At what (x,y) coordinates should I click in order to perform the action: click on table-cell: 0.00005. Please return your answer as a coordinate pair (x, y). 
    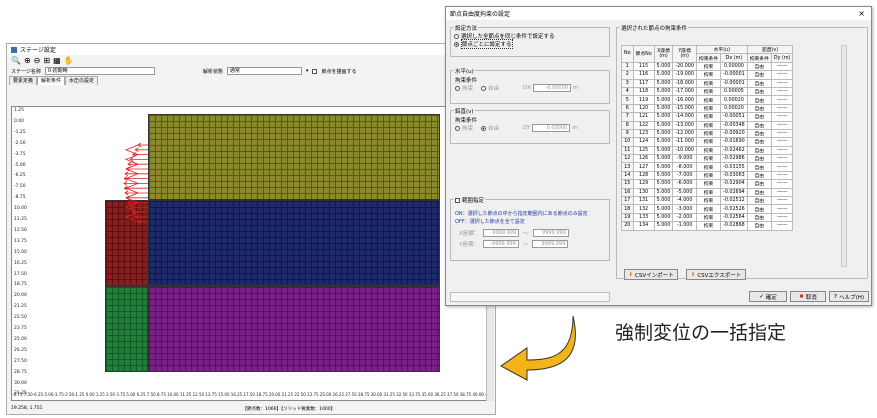
    Looking at the image, I should click on (734, 91).